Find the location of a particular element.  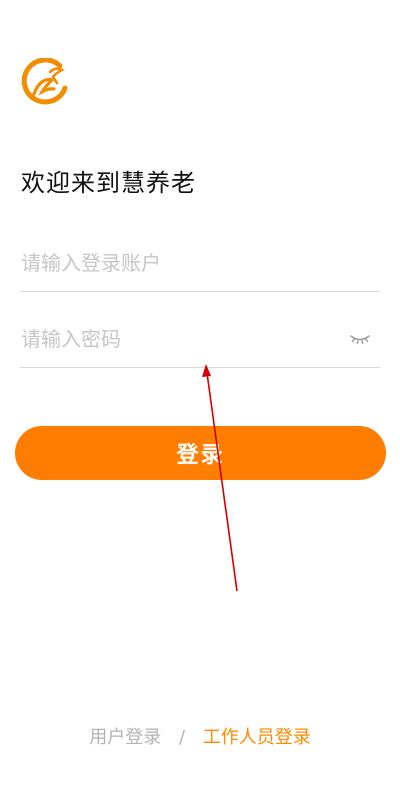

account-field is located at coordinates (200, 267).